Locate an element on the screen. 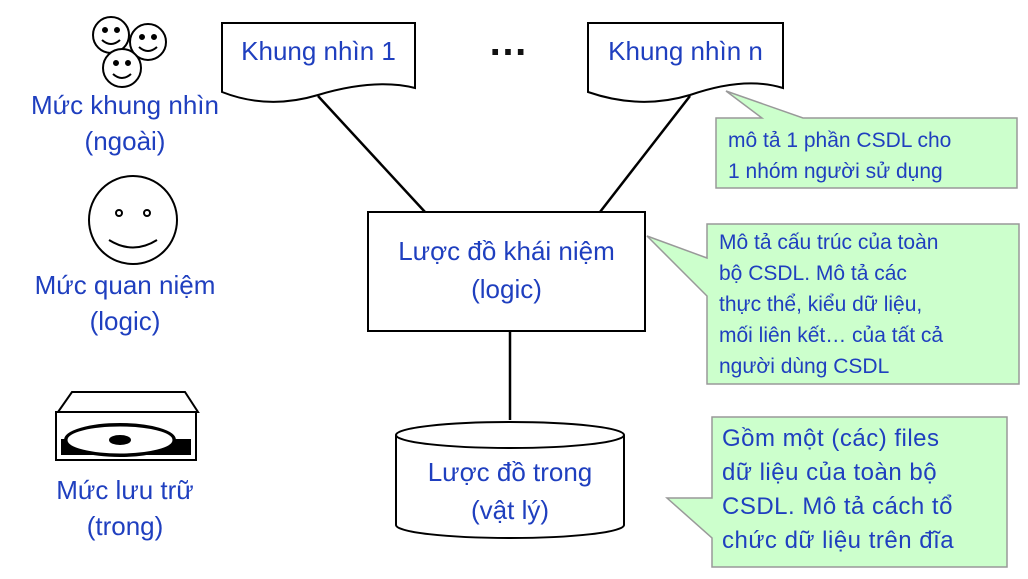 Image resolution: width=1028 pixels, height=579 pixels. connector-viewn-conceptual is located at coordinates (645, 154).